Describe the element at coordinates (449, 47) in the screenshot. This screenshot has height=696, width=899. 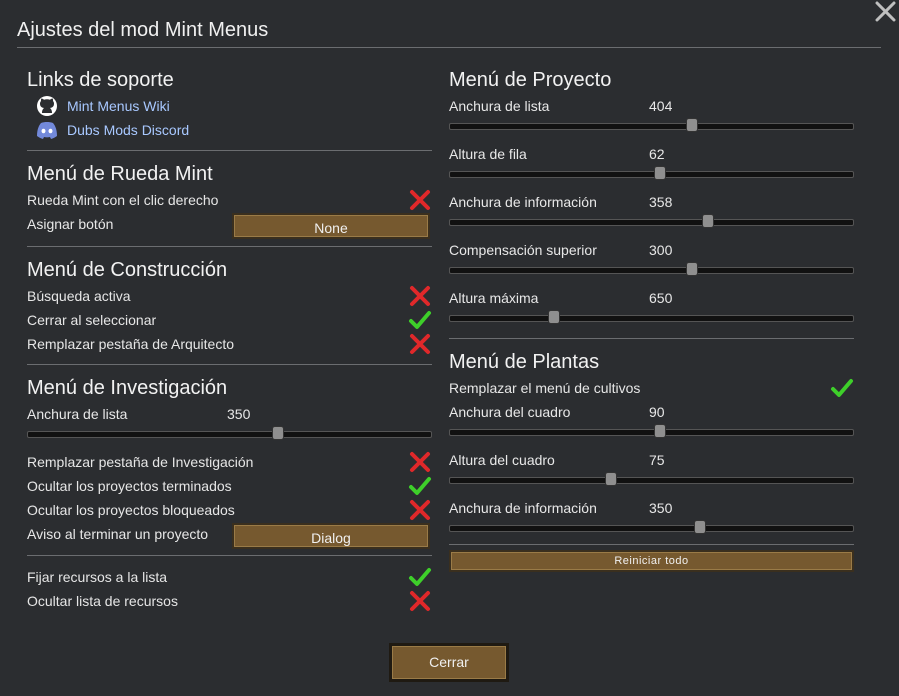
I see `title-divider` at that location.